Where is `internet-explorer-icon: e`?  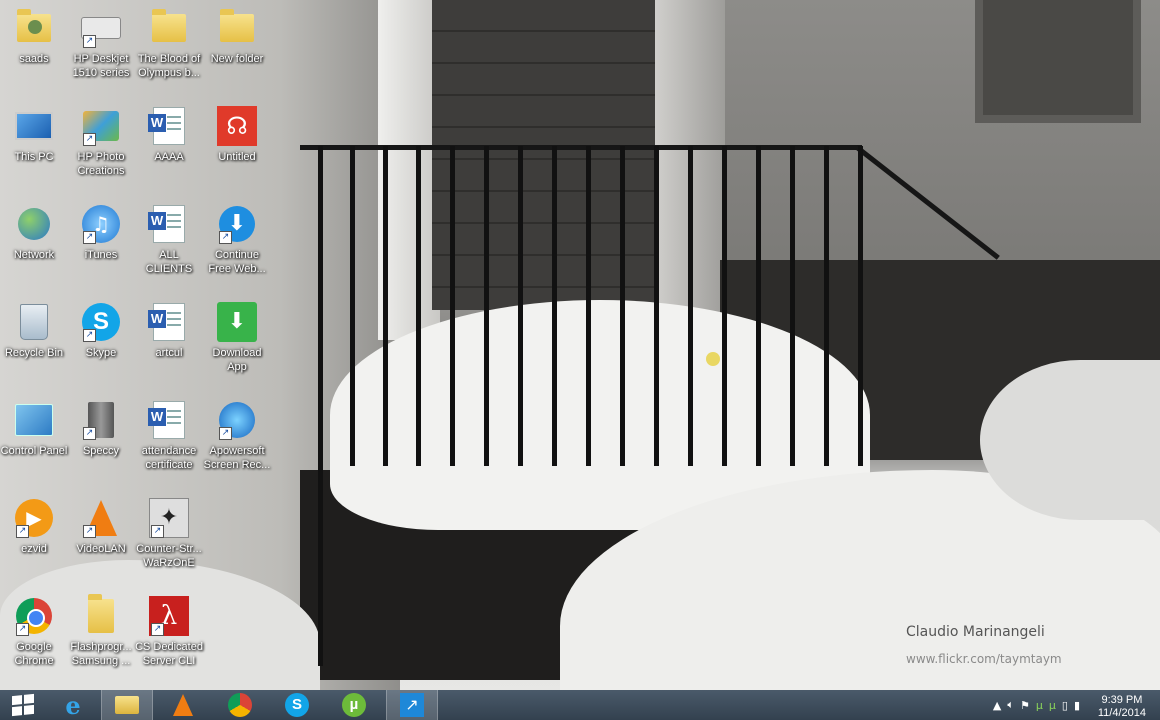 internet-explorer-icon: e is located at coordinates (73, 705).